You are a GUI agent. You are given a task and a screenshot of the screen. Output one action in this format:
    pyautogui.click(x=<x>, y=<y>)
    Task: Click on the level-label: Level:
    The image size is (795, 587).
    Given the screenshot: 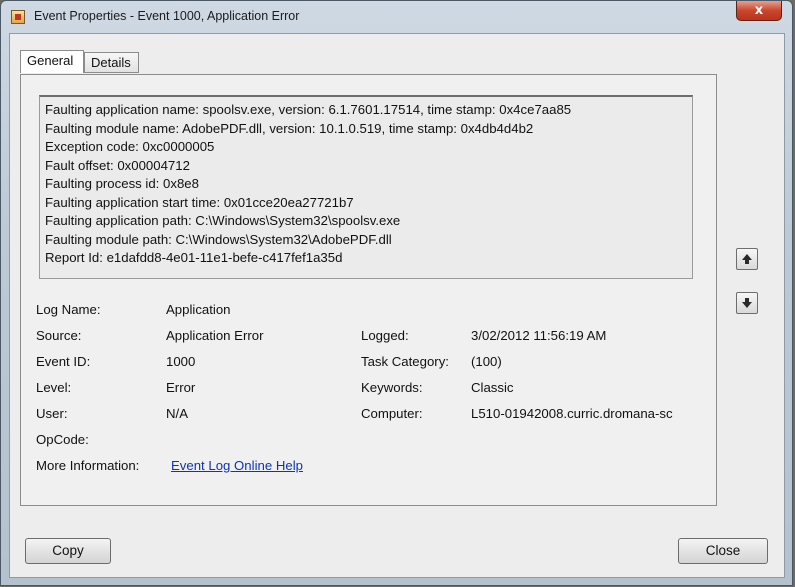 What is the action you would take?
    pyautogui.click(x=54, y=387)
    